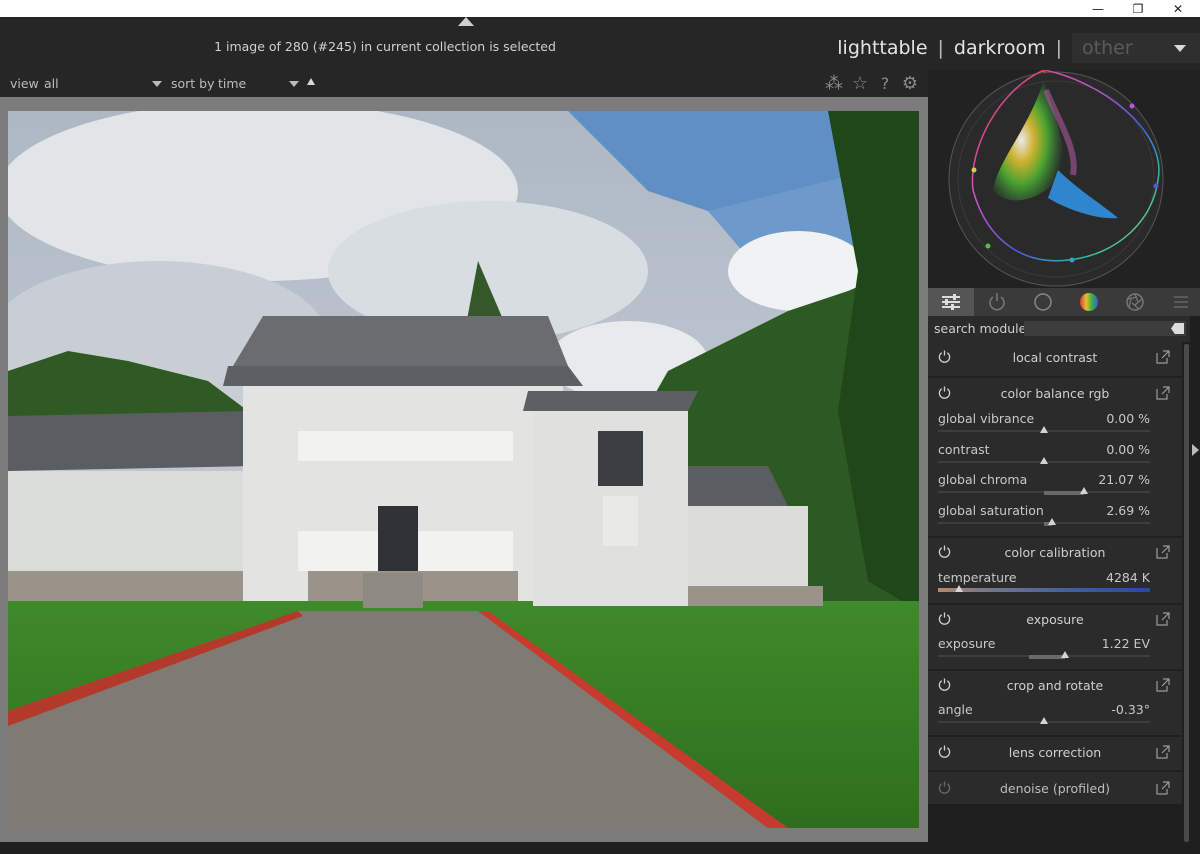  What do you see at coordinates (1128, 577) in the screenshot?
I see `param-value: 4284 K` at bounding box center [1128, 577].